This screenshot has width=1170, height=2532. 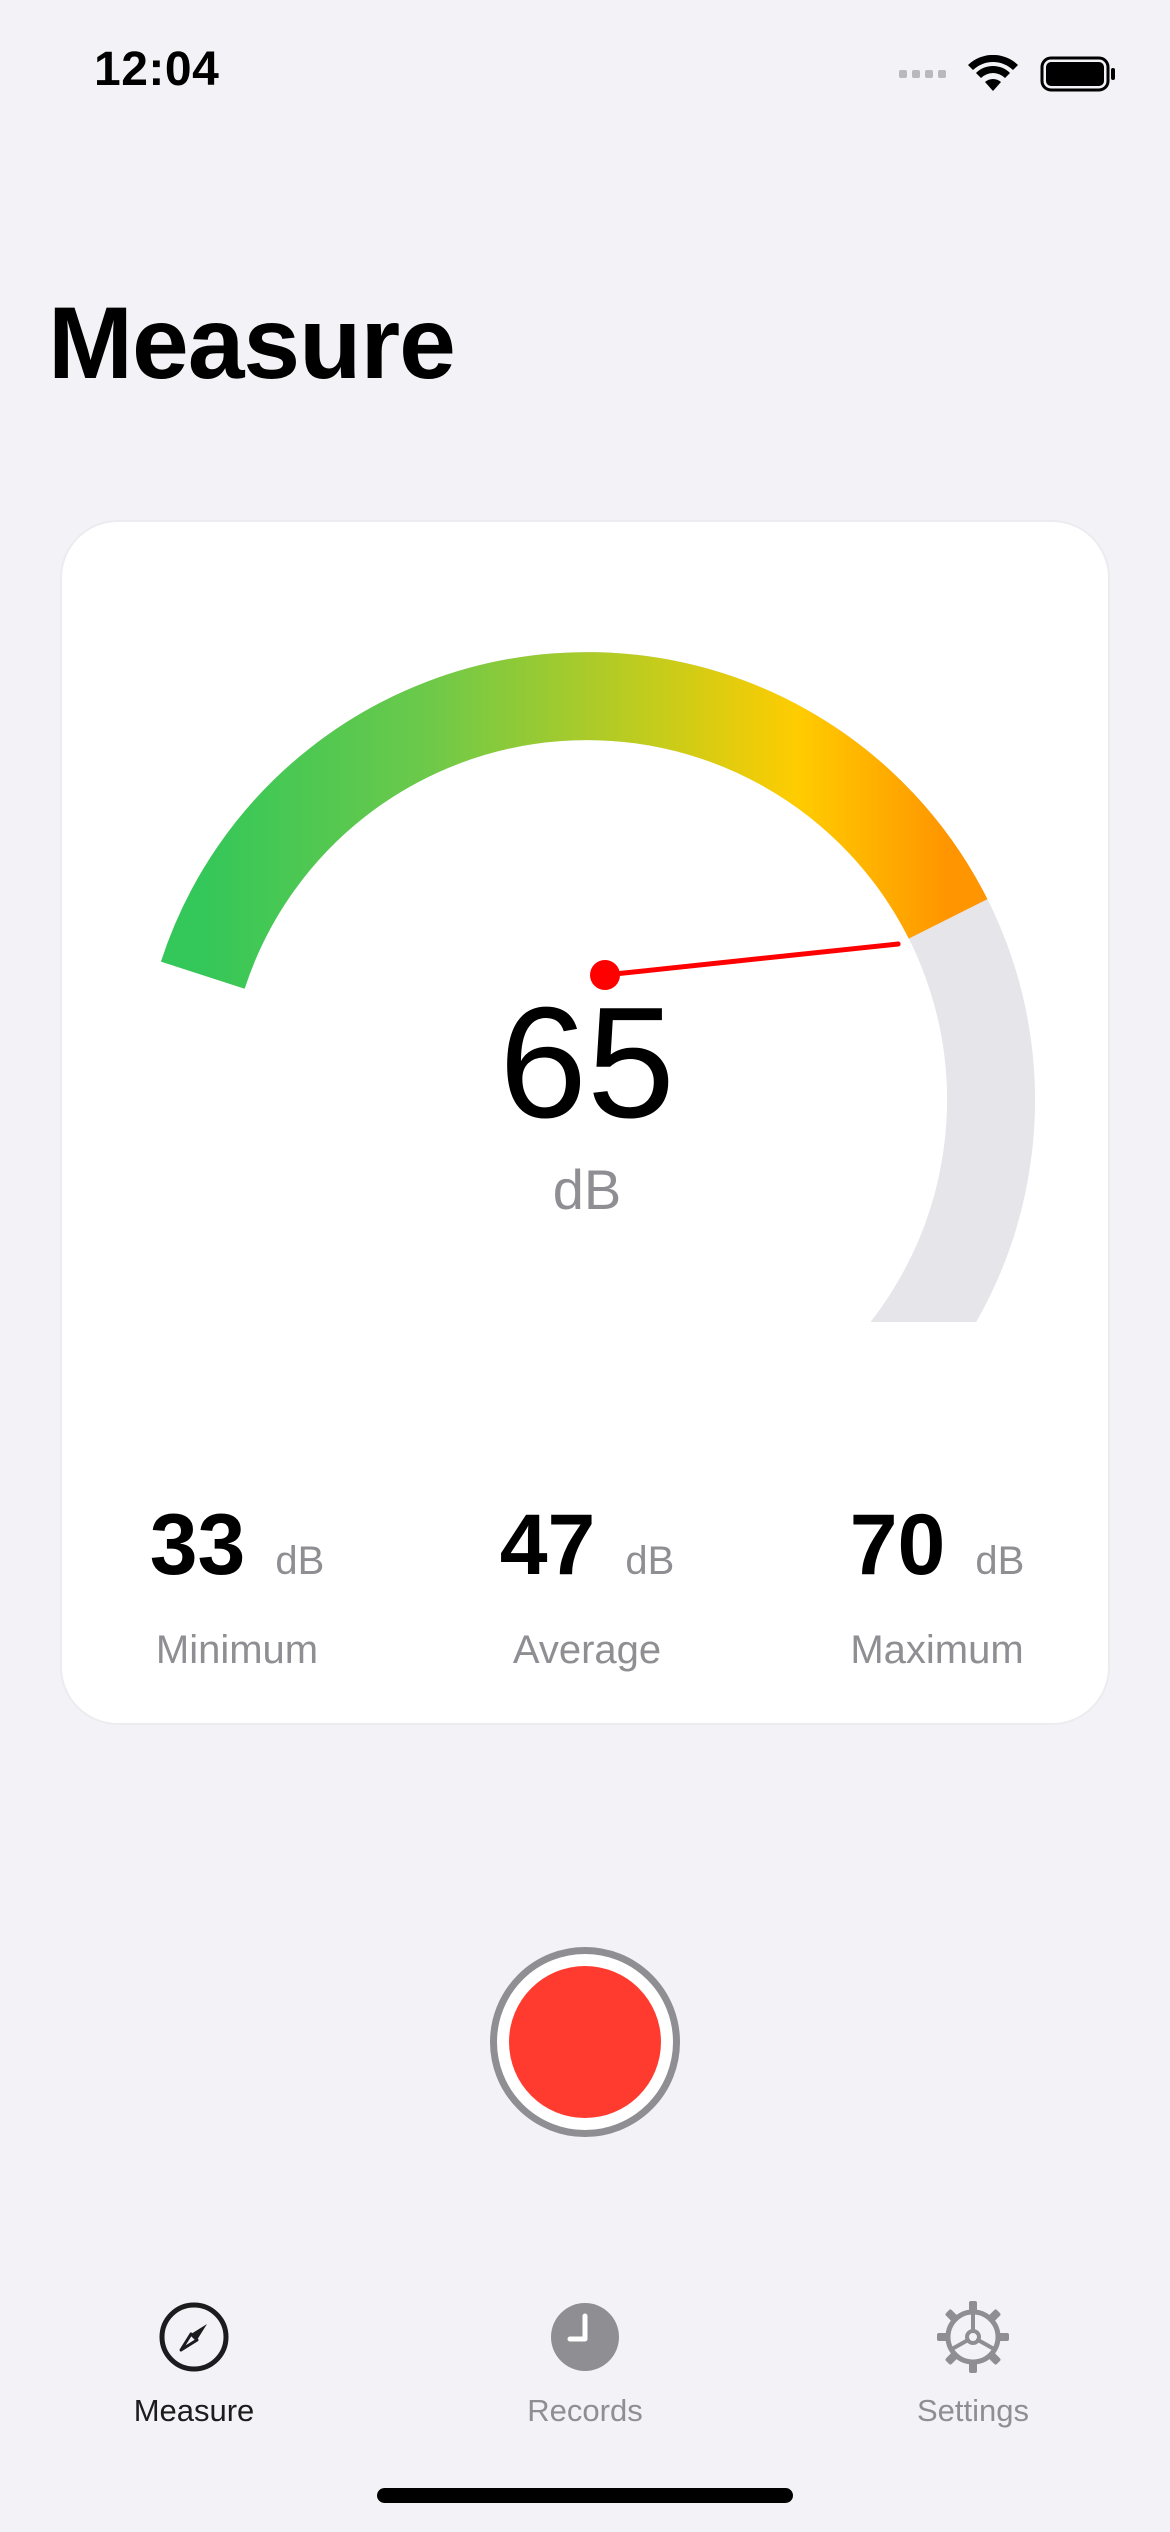 I want to click on cellular-signal-icon, so click(x=922, y=74).